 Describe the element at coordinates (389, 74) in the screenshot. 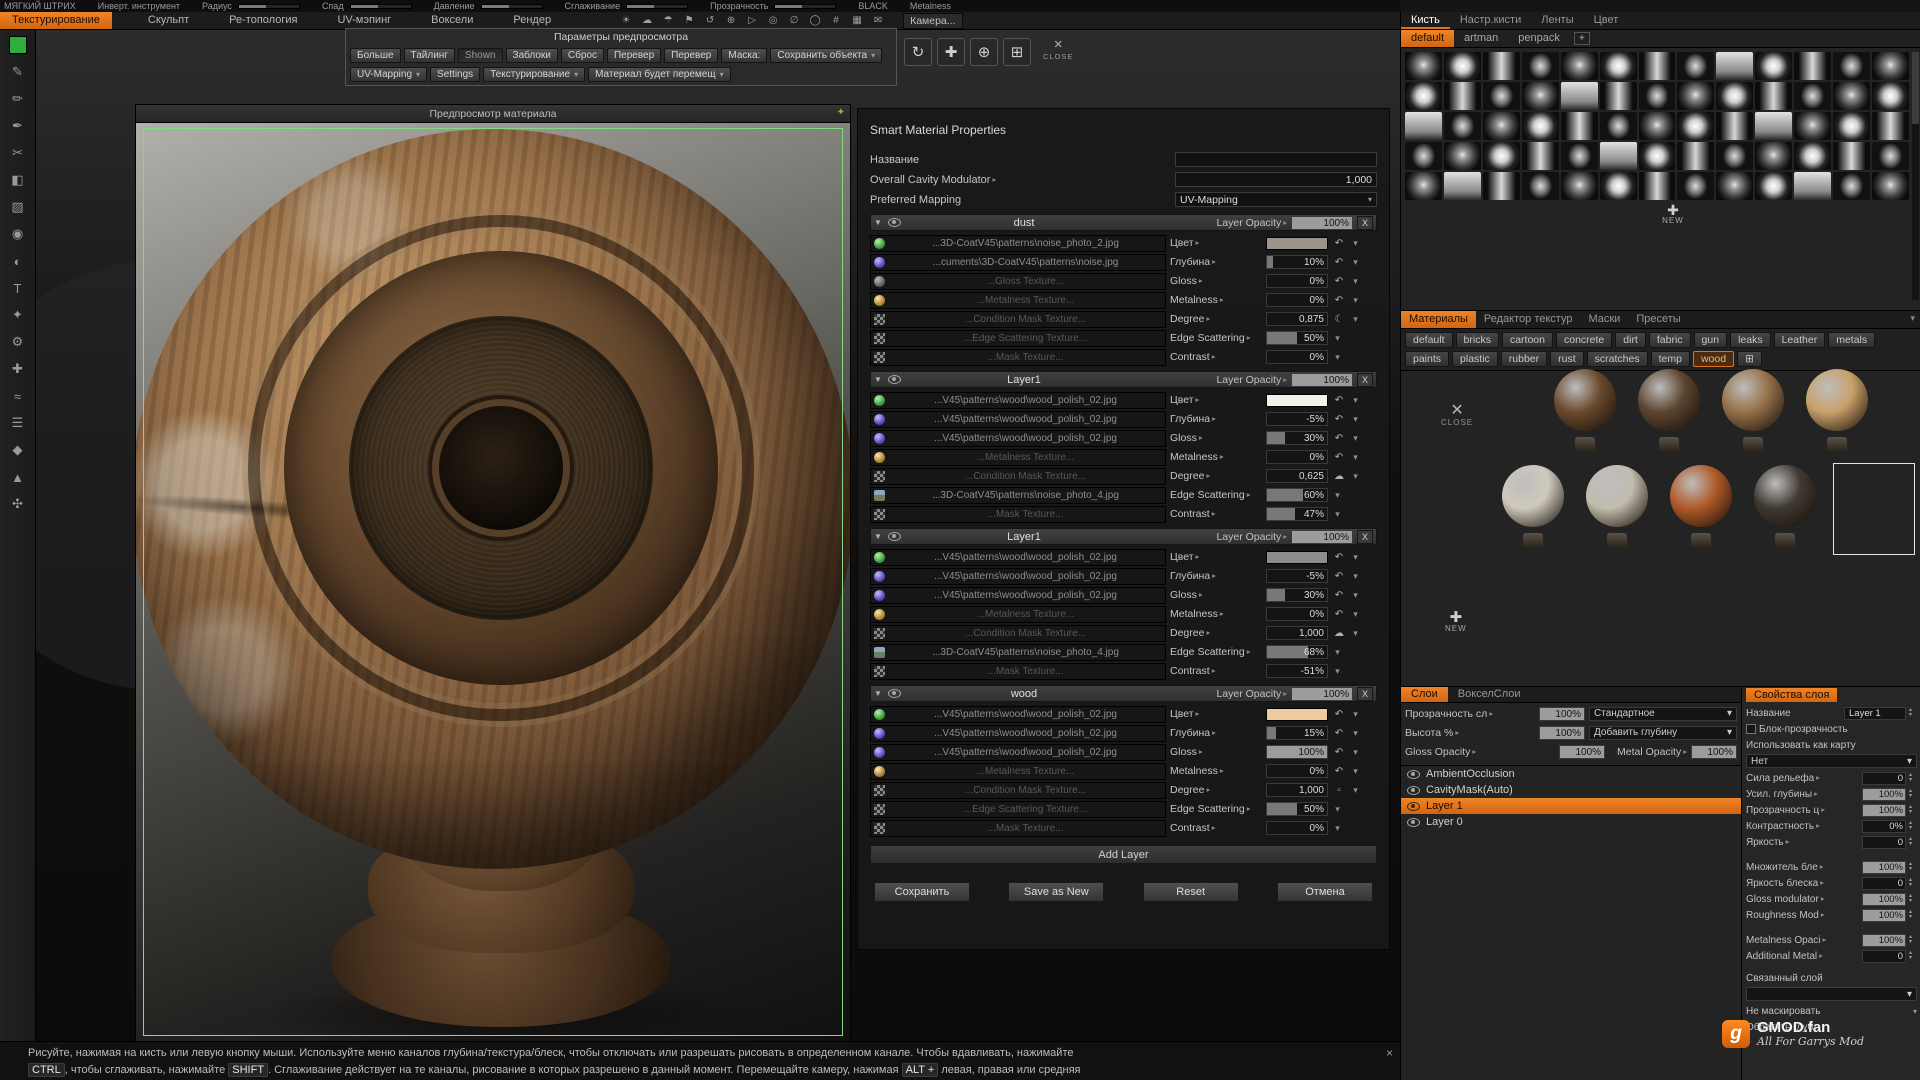

I see `params-dropdown-0: UV-Mapping ▾` at that location.